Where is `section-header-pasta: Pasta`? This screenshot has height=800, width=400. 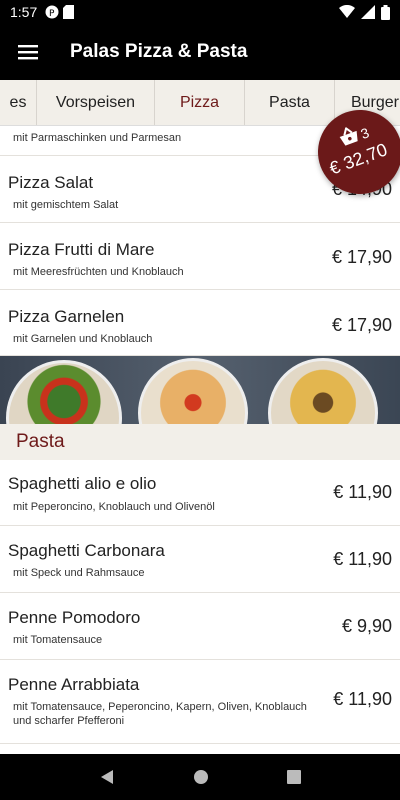 section-header-pasta: Pasta is located at coordinates (200, 442).